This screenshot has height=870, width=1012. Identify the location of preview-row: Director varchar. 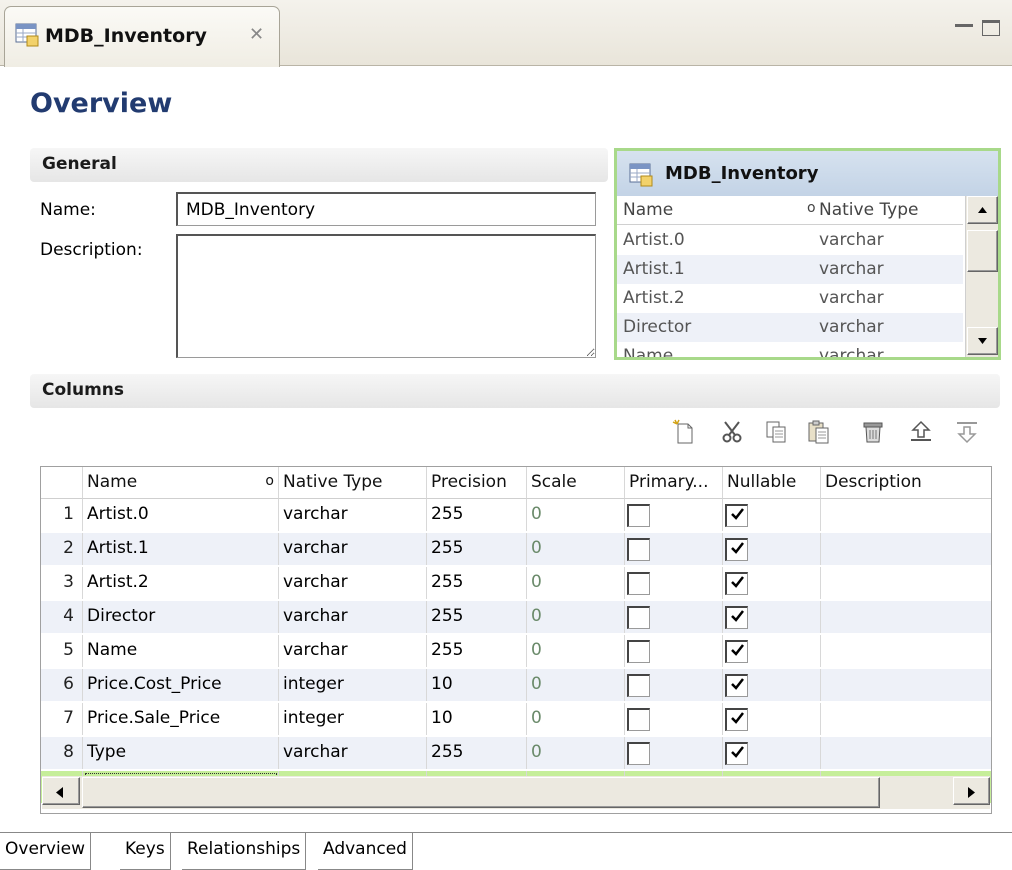
(790, 327).